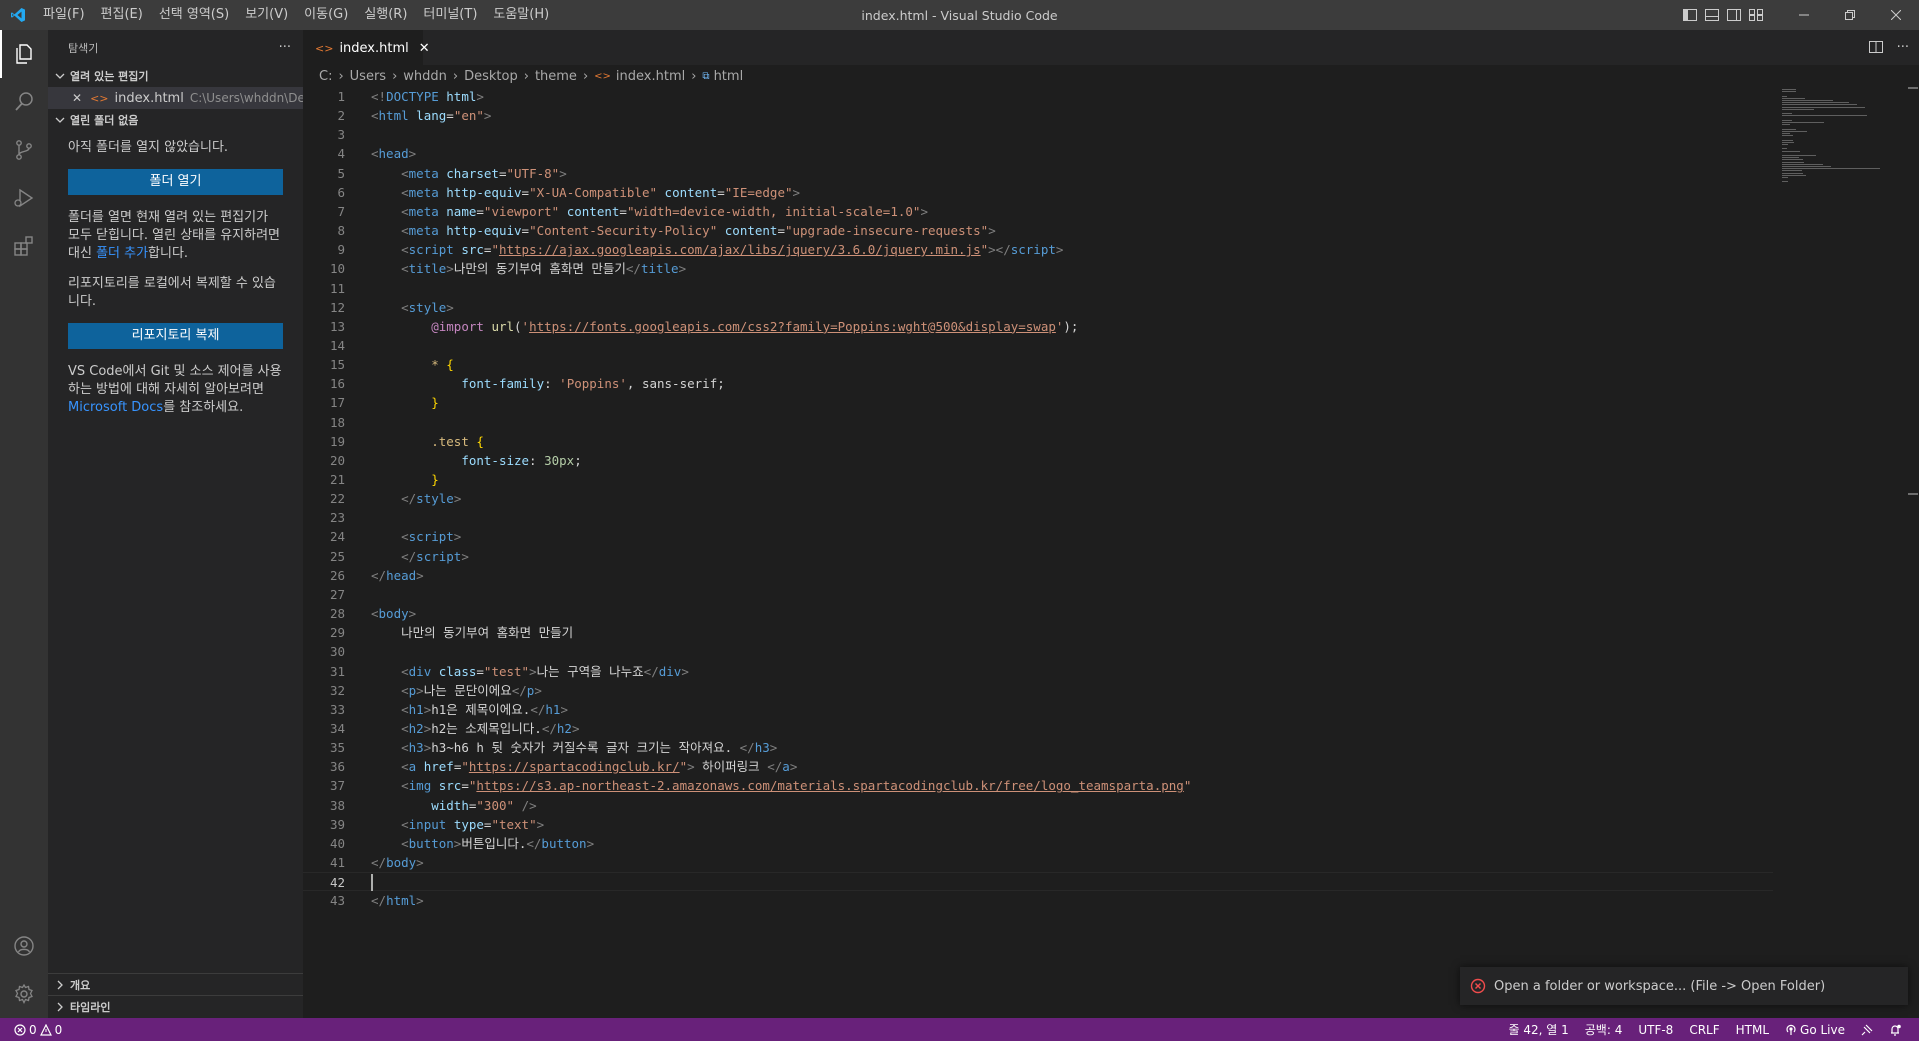 The height and width of the screenshot is (1041, 1919). What do you see at coordinates (38, 1030) in the screenshot?
I see `problems-indicator: 0 0` at bounding box center [38, 1030].